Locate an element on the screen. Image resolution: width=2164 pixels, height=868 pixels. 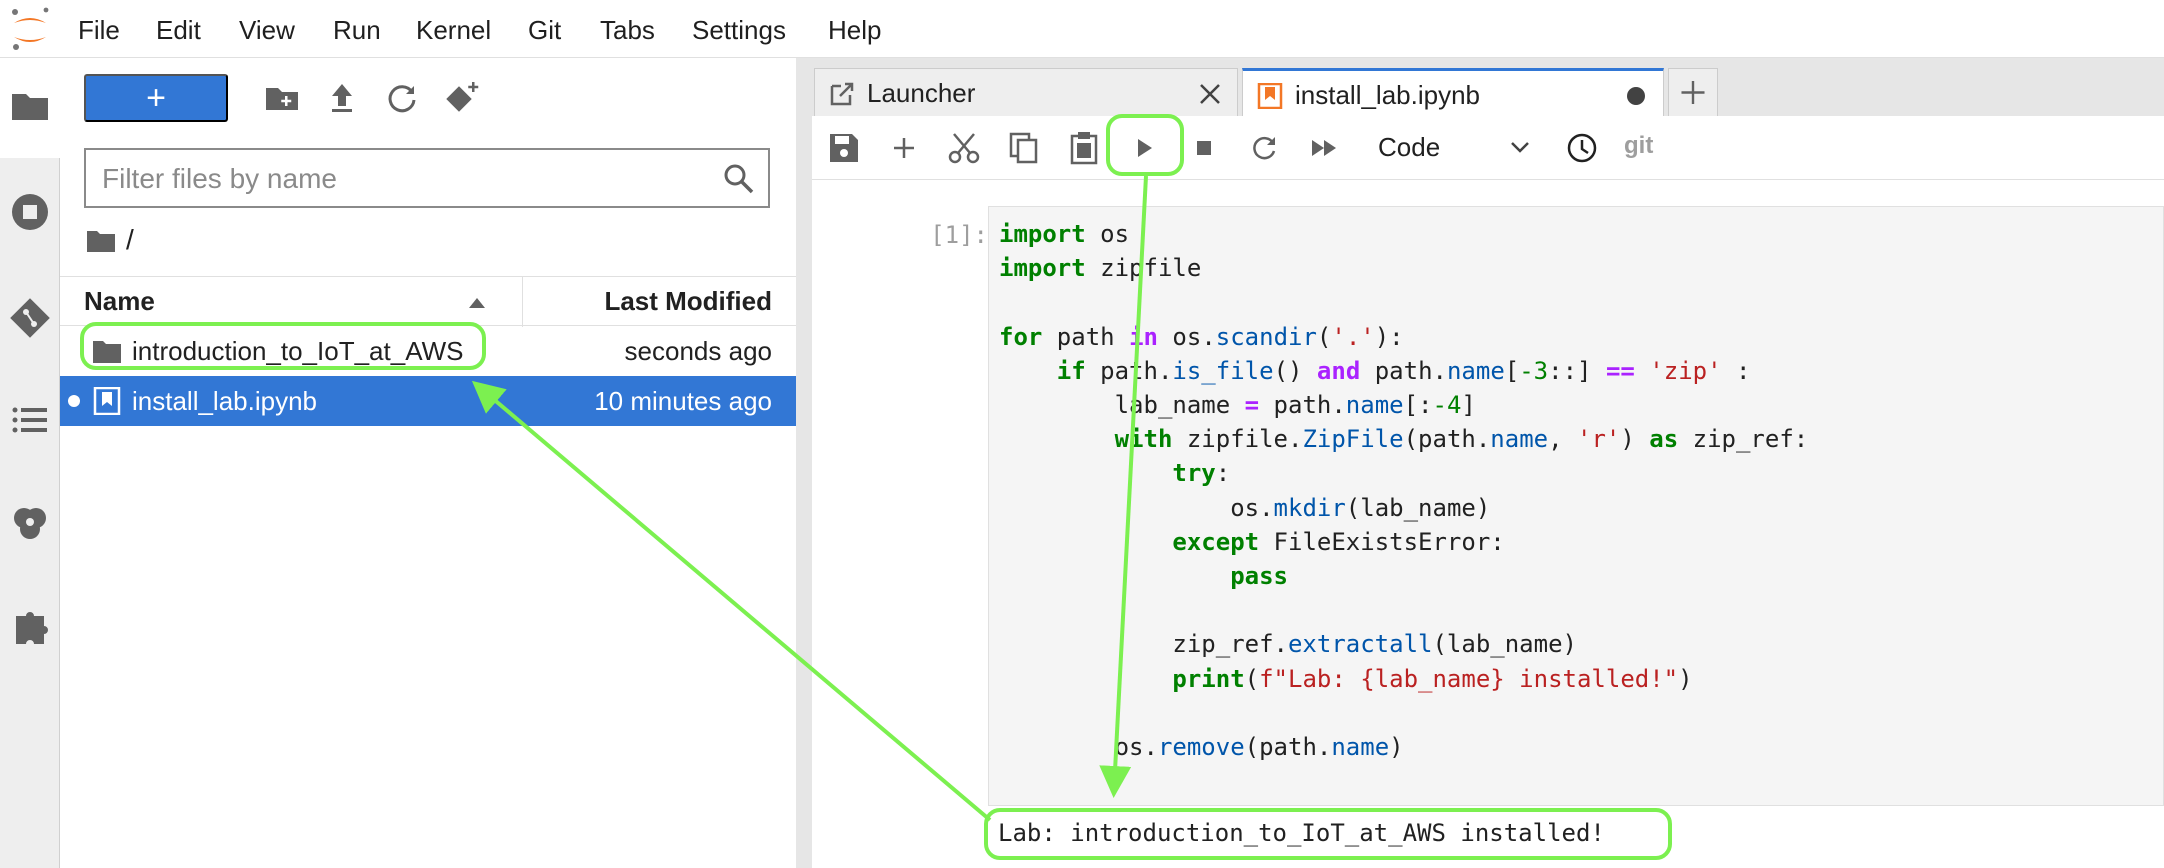
cell-prompt: [1]: is located at coordinates (959, 235).